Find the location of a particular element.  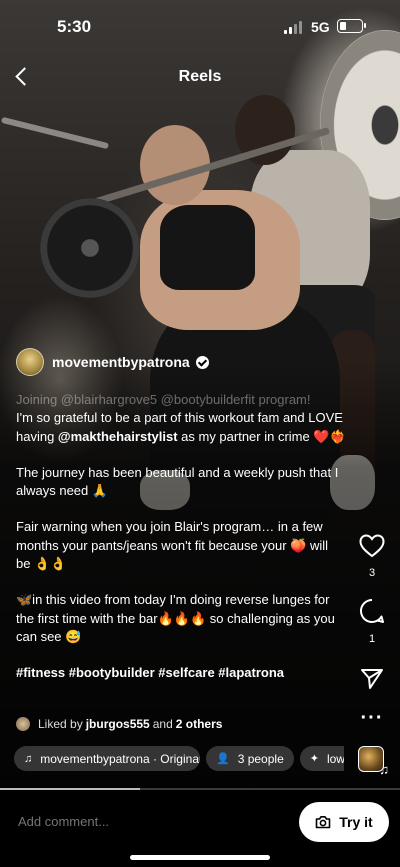

share-button is located at coordinates (372, 681).